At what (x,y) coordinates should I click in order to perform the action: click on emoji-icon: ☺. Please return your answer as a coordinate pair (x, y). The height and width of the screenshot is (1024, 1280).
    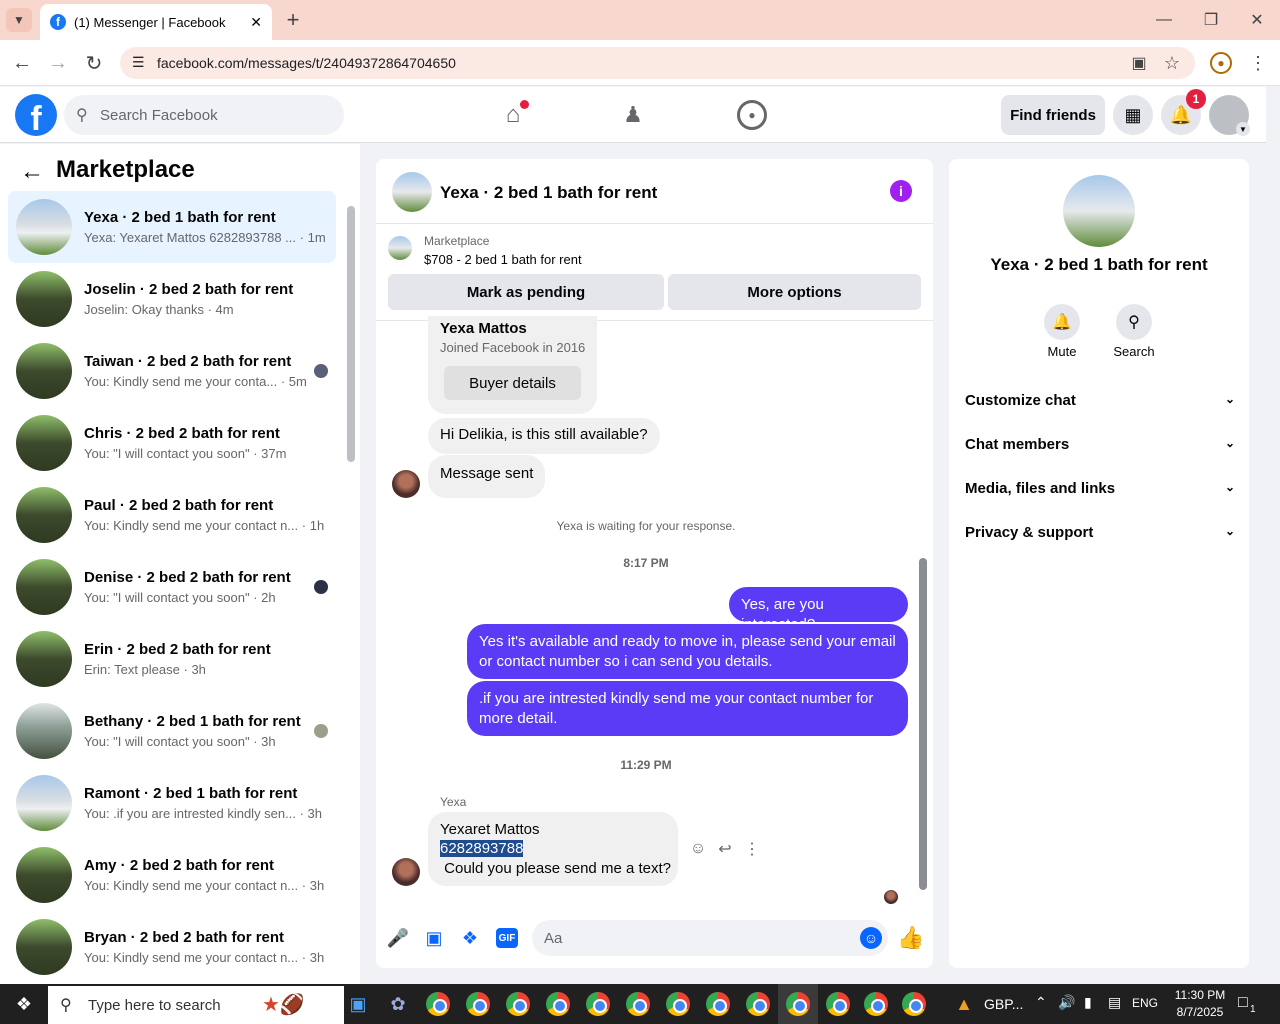
    Looking at the image, I should click on (871, 938).